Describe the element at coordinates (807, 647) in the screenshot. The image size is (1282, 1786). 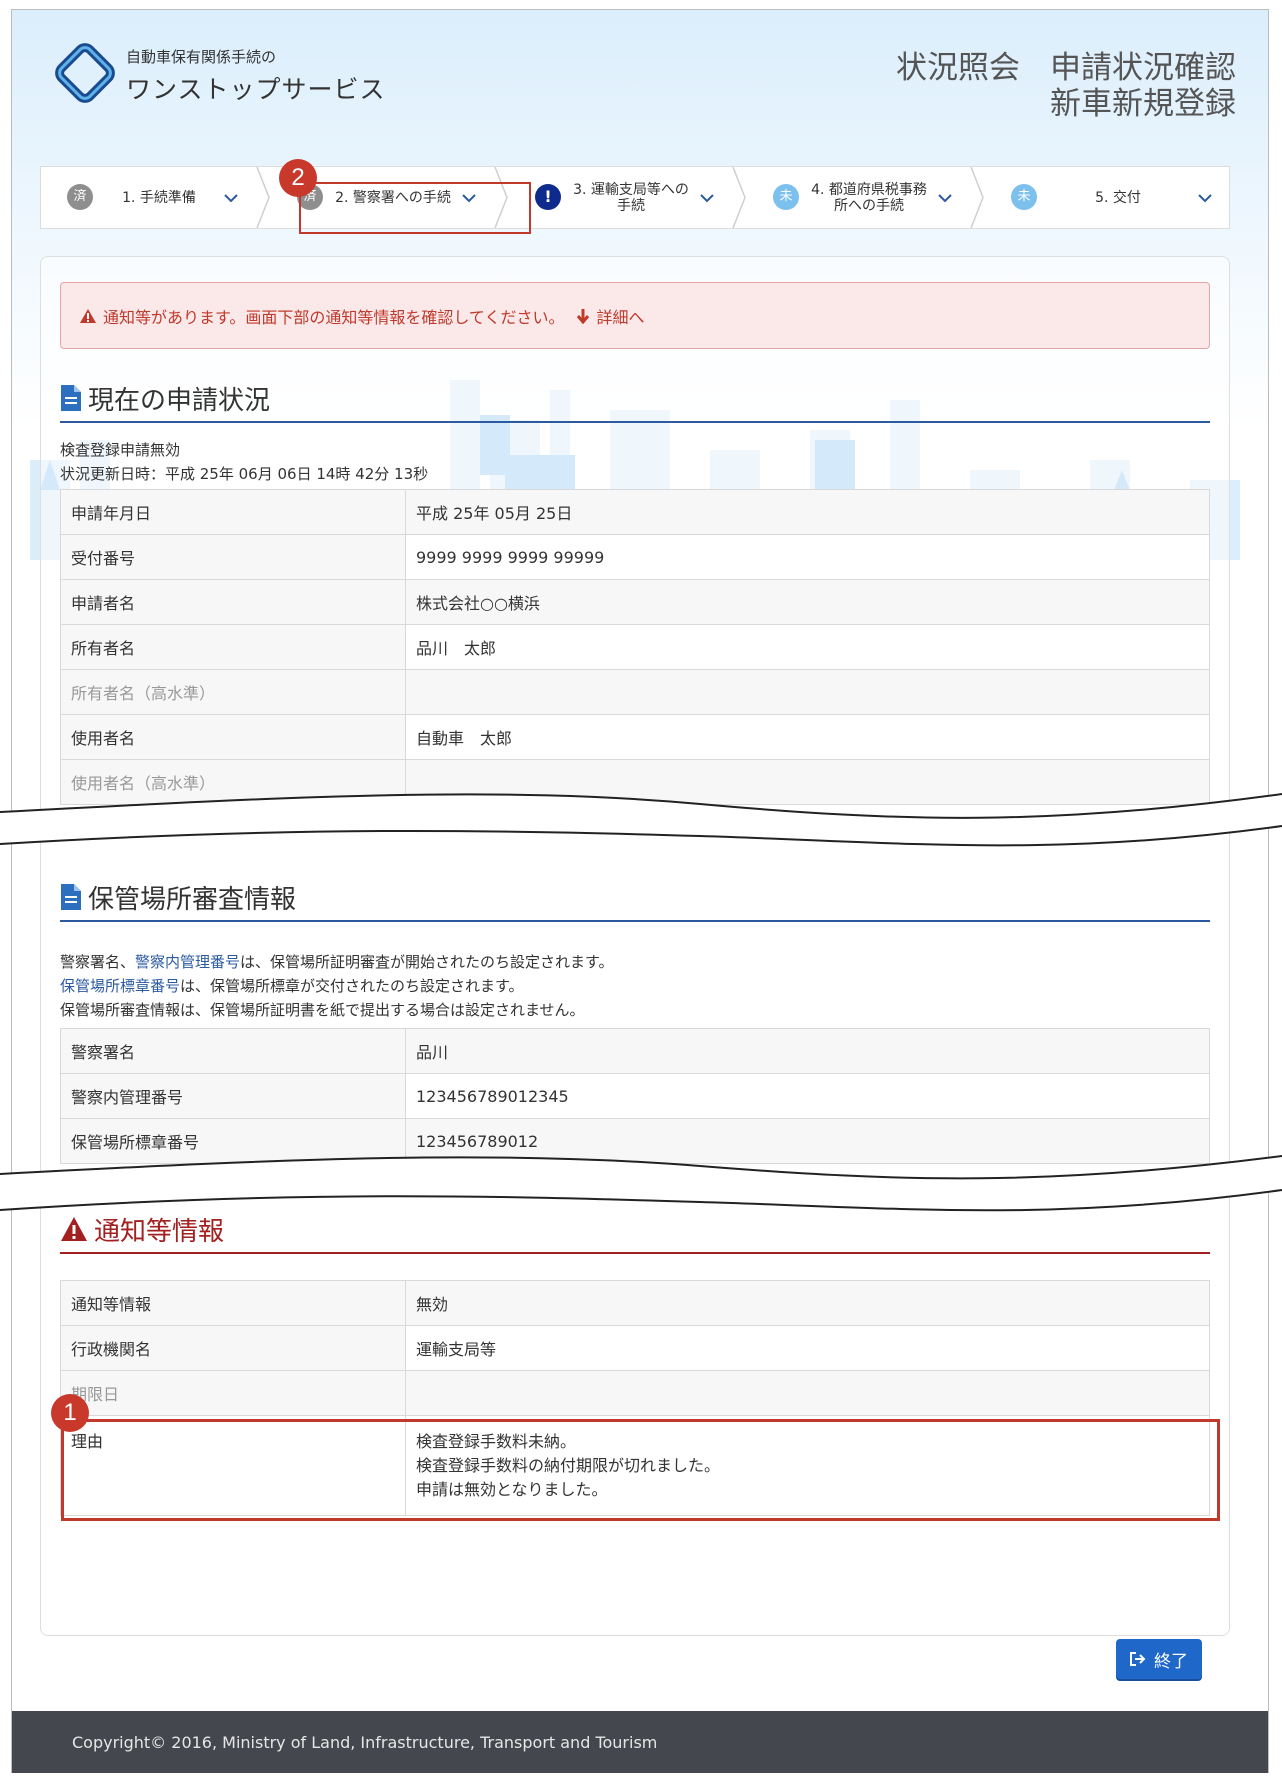
I see `row-value: 品川 太郎` at that location.